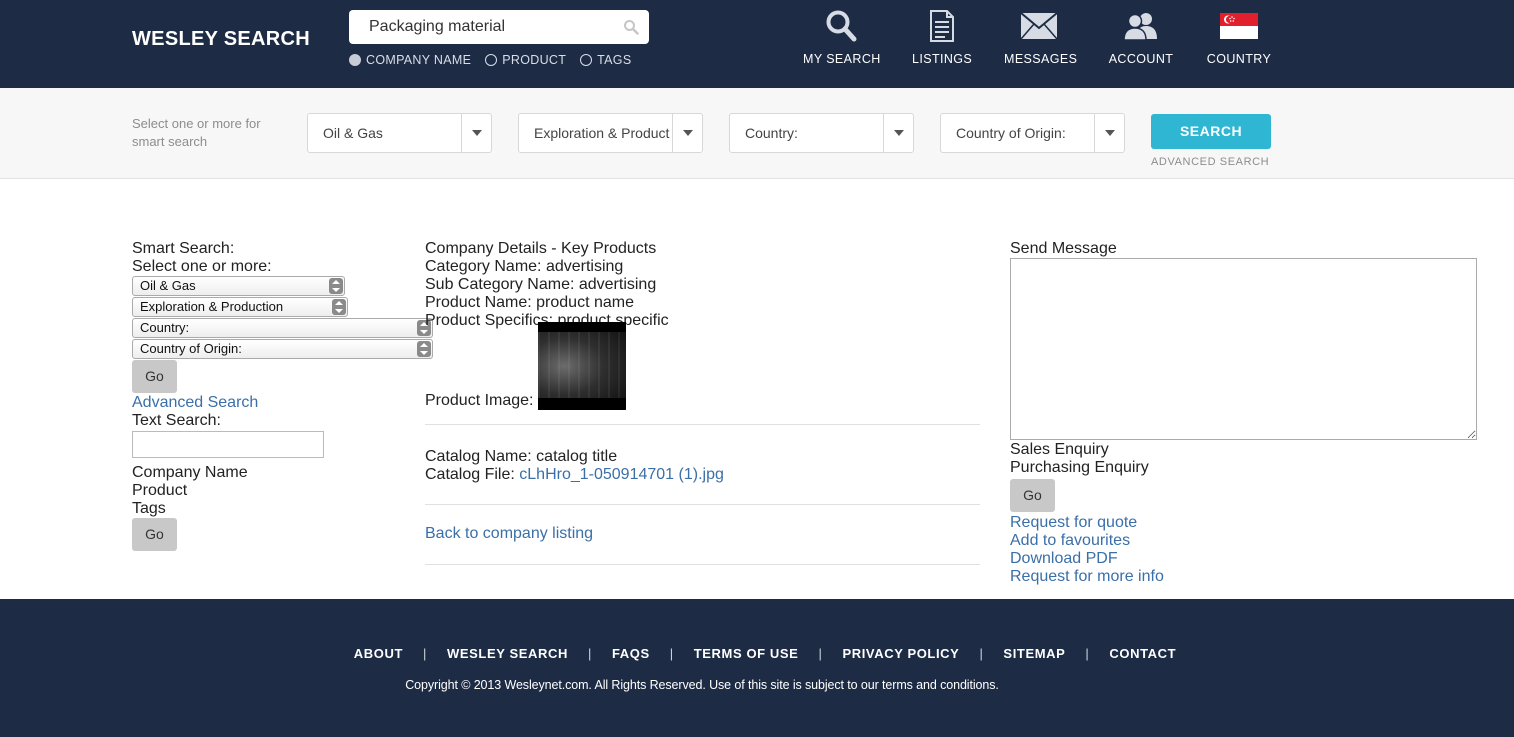  I want to click on enquiry-option-sales: Sales Enquiry, so click(1245, 450).